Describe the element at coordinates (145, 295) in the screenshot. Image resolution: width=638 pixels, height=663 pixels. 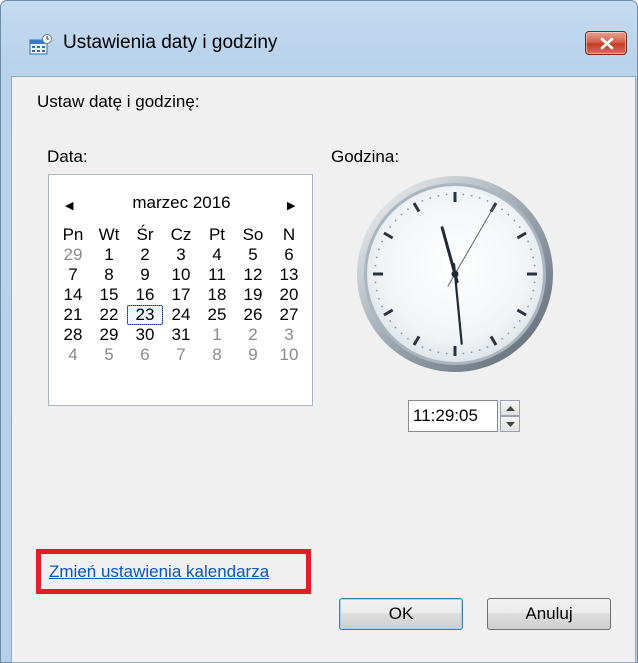
I see `calendar-day: 16` at that location.